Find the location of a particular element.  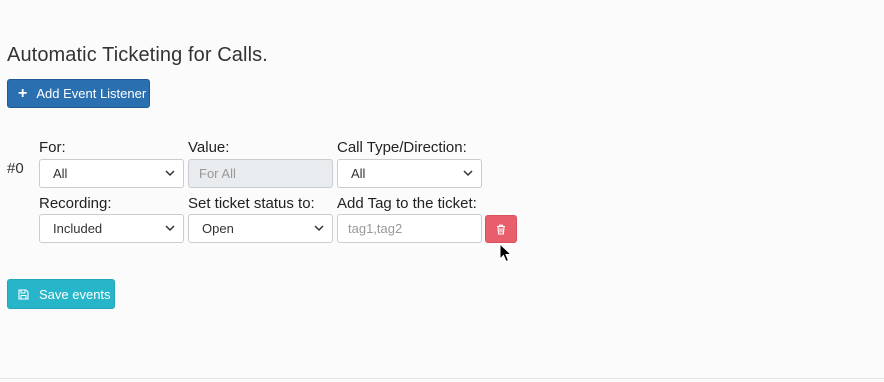

event-index-label: #0 is located at coordinates (15, 168).